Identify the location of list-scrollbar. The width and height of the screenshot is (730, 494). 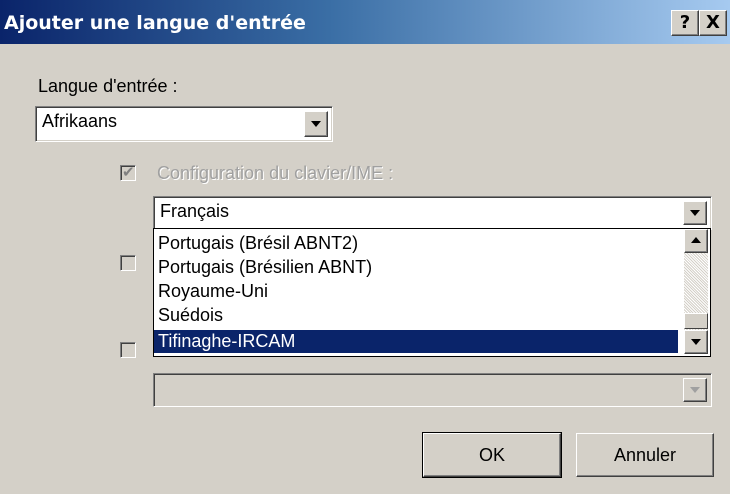
(696, 291).